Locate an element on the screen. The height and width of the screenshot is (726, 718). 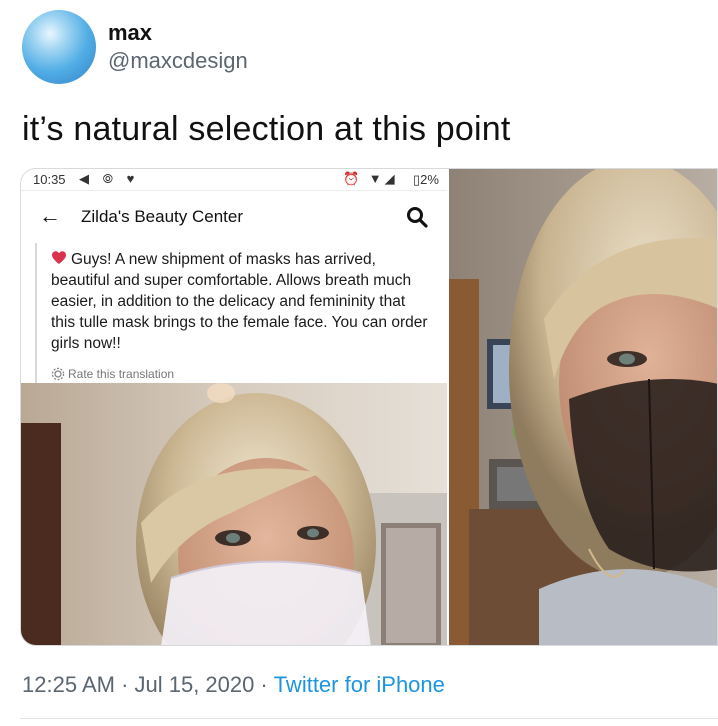
battery-level: ▯2% is located at coordinates (426, 179).